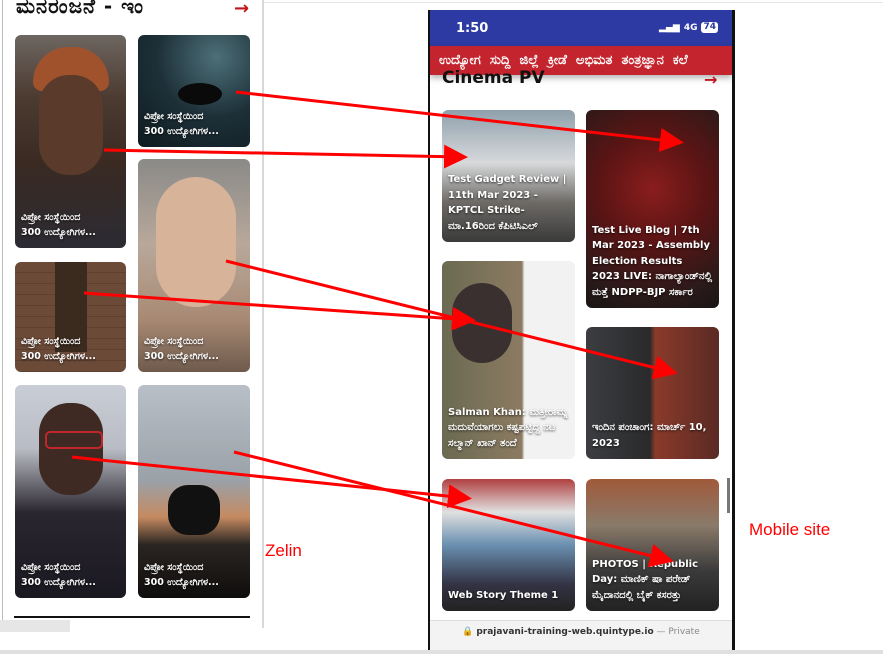 Image resolution: width=883 pixels, height=654 pixels. Describe the element at coordinates (669, 27) in the screenshot. I see `signal-icon: ▂▄▆` at that location.